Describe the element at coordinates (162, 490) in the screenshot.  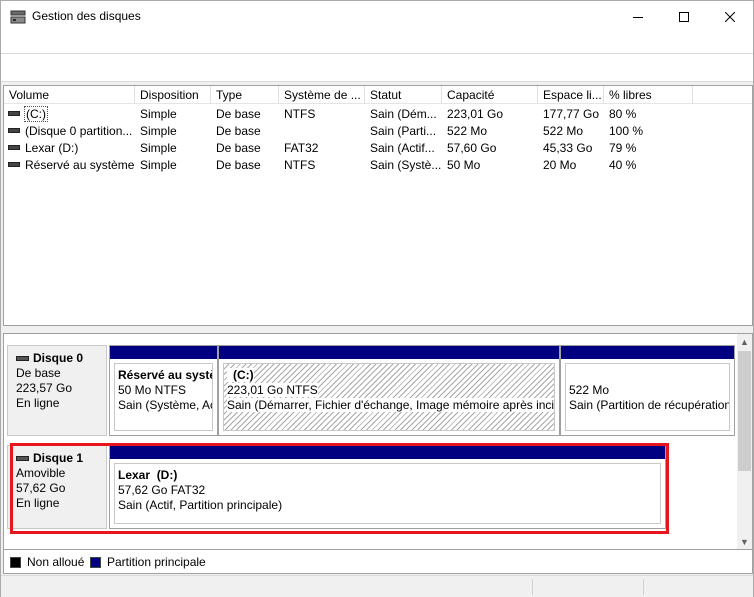
I see `partition-size-fs: 57,62 Go FAT32` at that location.